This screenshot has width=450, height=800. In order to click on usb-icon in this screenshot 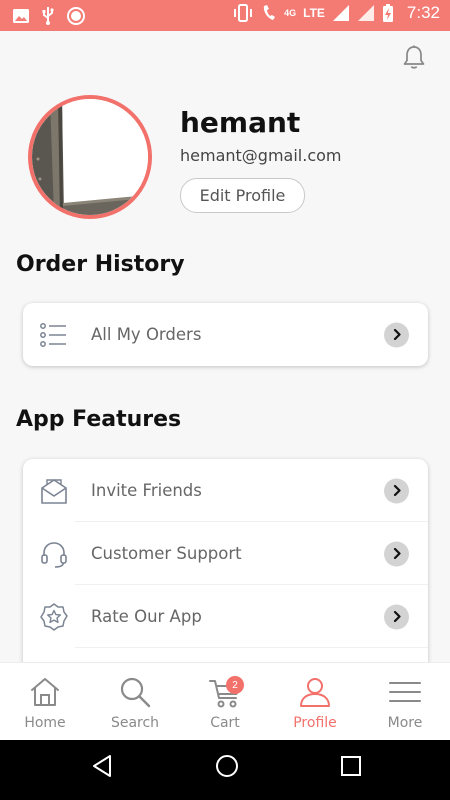, I will do `click(48, 16)`.